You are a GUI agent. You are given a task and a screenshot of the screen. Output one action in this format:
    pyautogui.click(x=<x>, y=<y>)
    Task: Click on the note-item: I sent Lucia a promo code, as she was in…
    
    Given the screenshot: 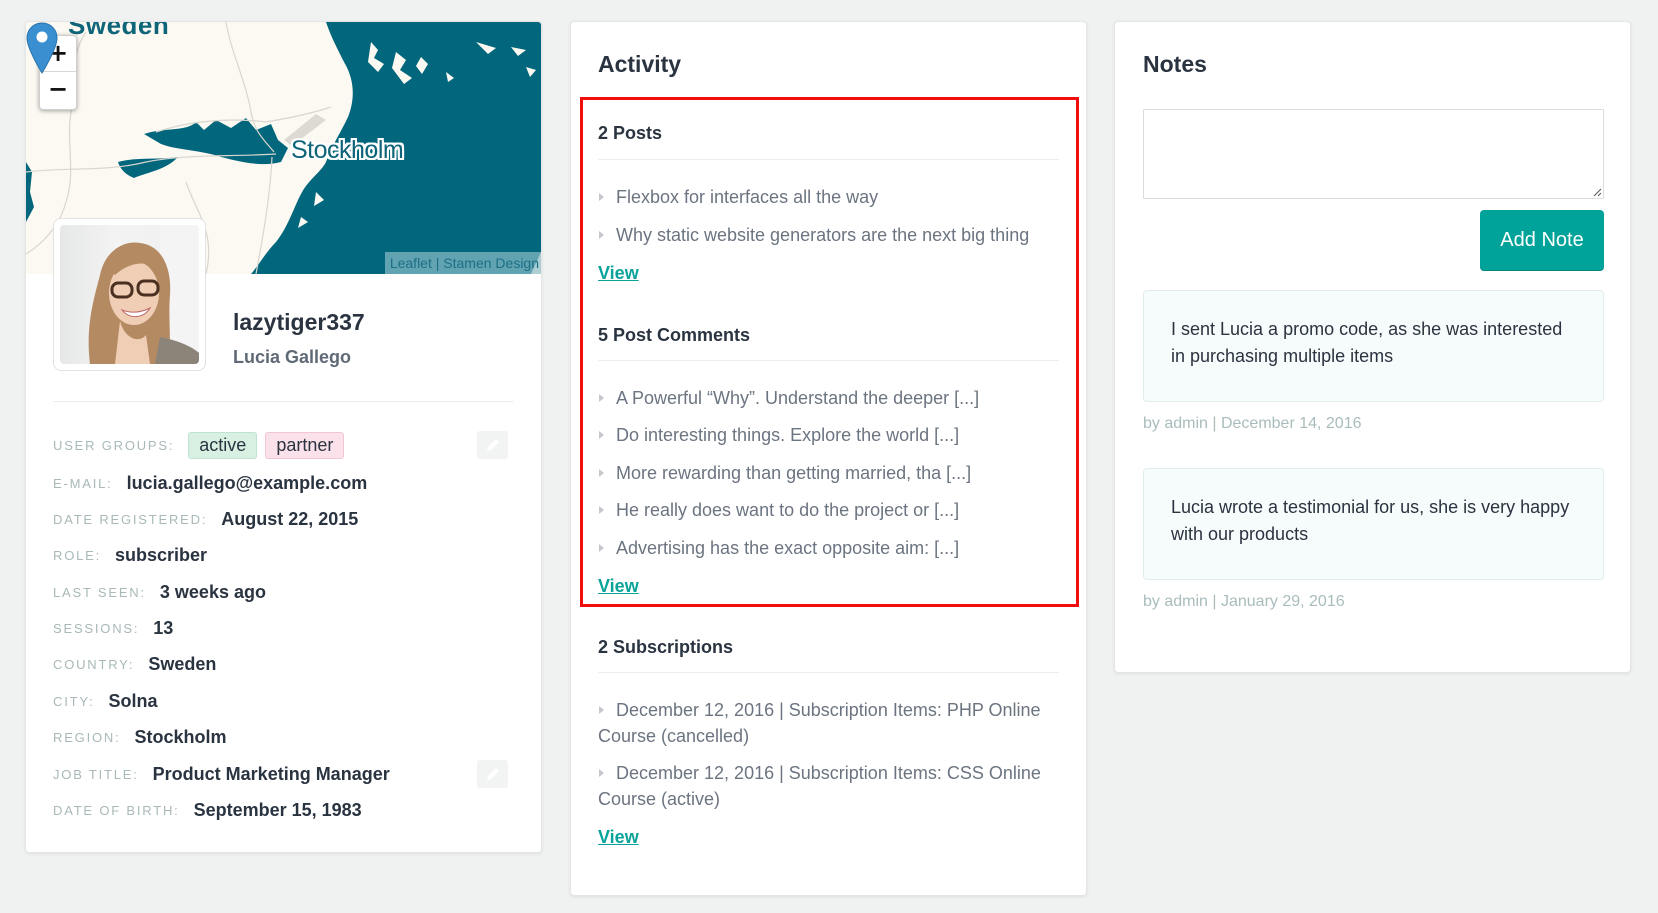 What is the action you would take?
    pyautogui.click(x=1373, y=346)
    